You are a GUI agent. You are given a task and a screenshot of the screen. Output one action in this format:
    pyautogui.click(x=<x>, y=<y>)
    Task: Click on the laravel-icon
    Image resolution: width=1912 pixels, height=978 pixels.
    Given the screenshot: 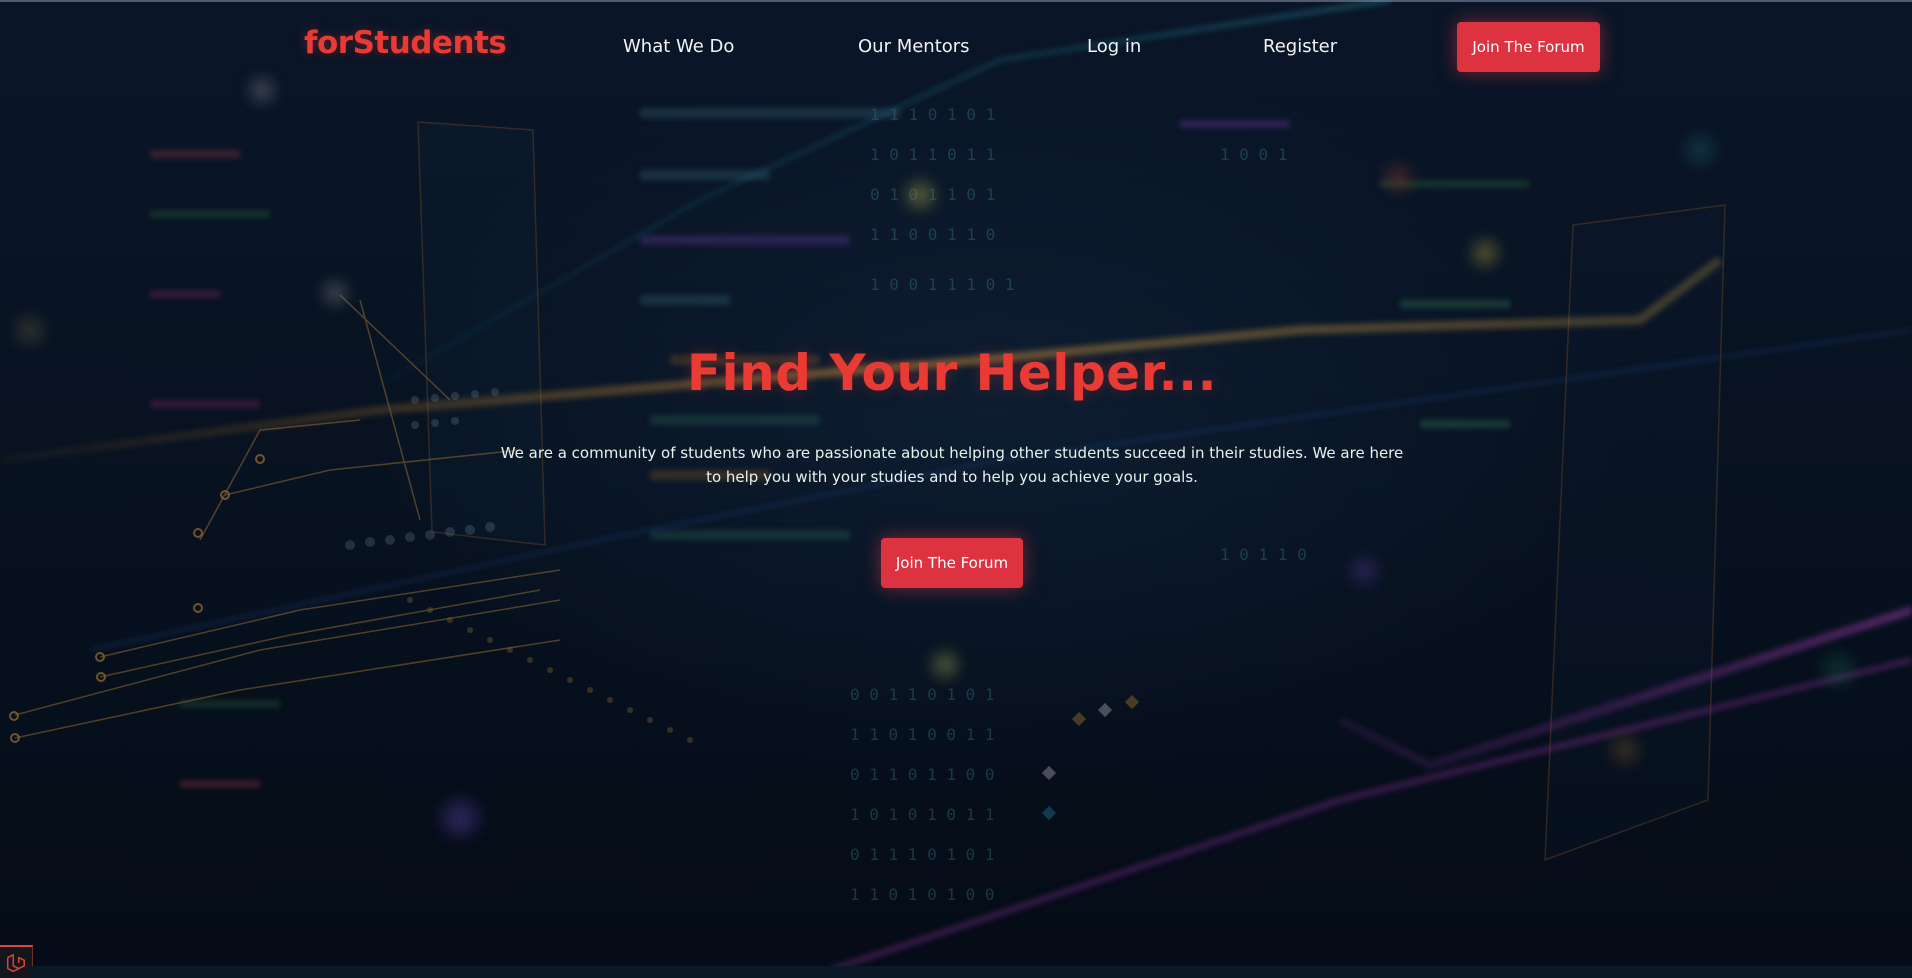 What is the action you would take?
    pyautogui.click(x=16, y=961)
    